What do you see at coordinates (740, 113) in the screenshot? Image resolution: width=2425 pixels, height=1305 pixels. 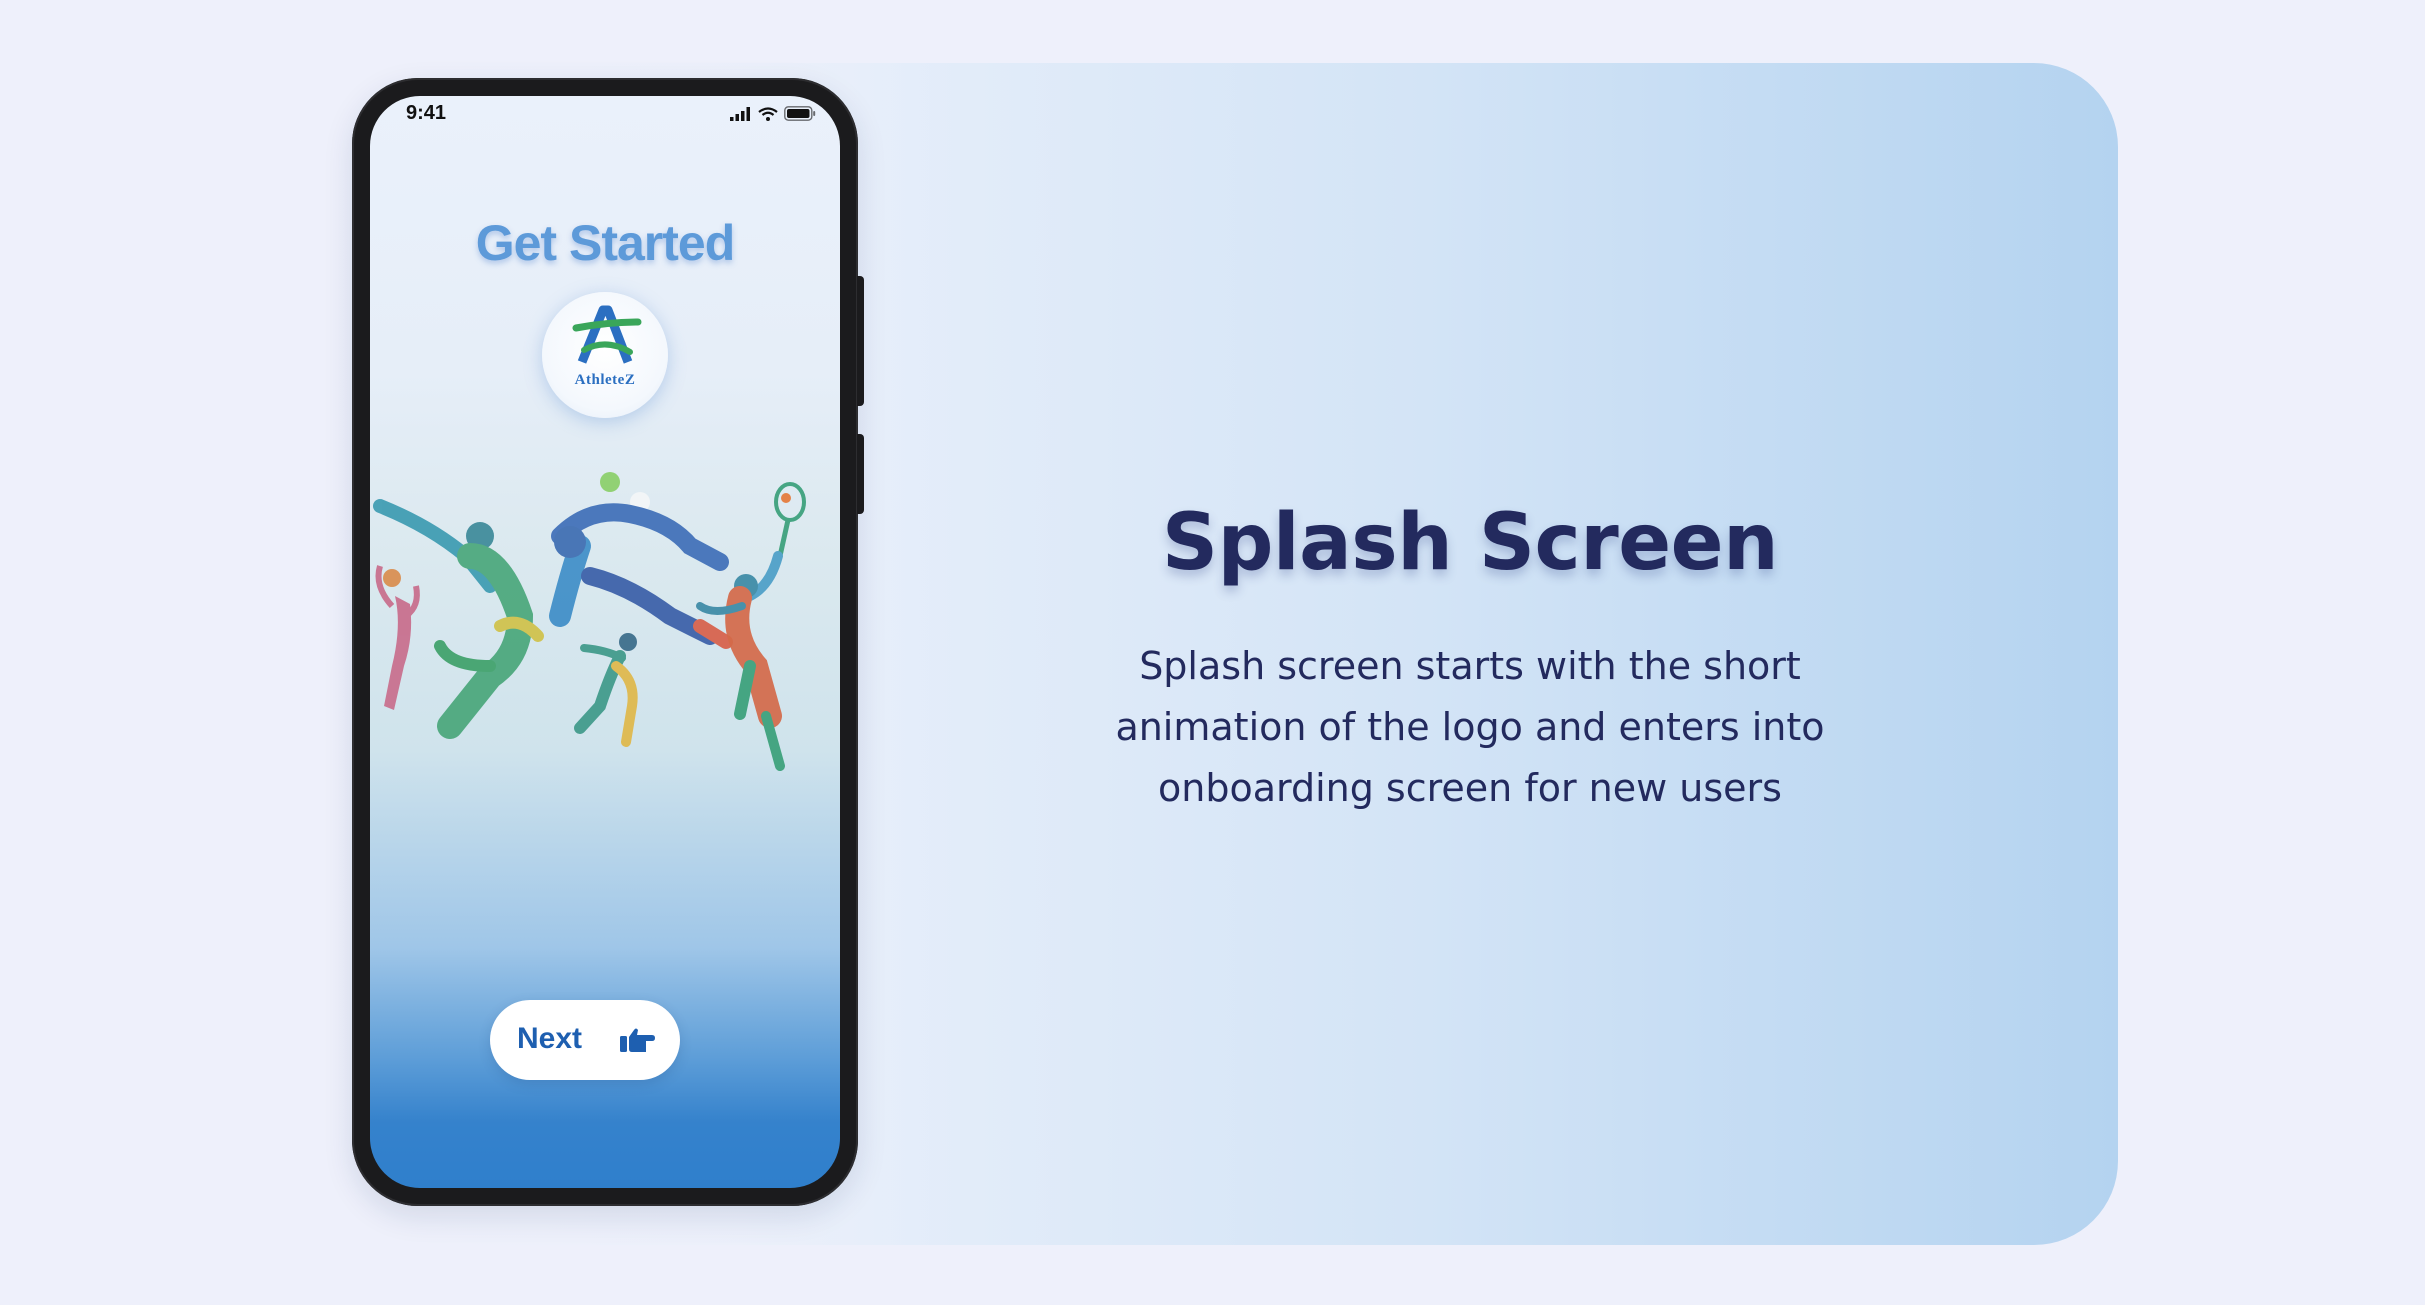 I see `signal-icon` at bounding box center [740, 113].